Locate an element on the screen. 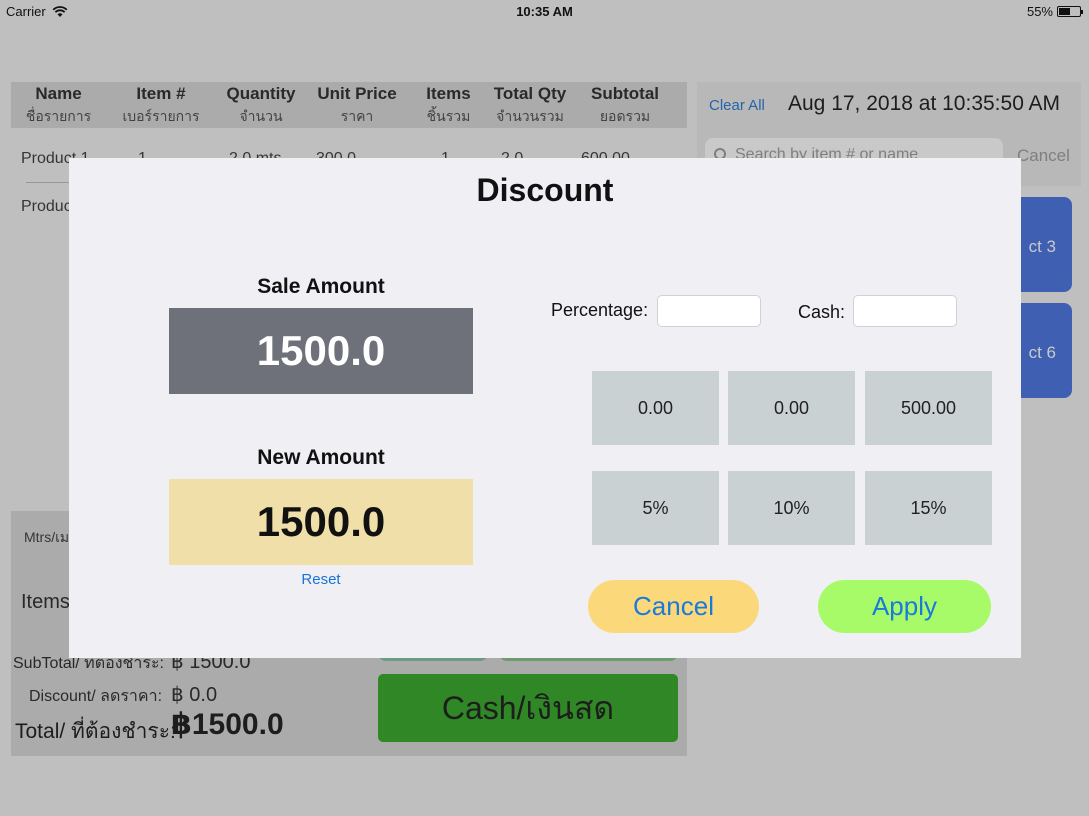  percentage-input is located at coordinates (709, 311).